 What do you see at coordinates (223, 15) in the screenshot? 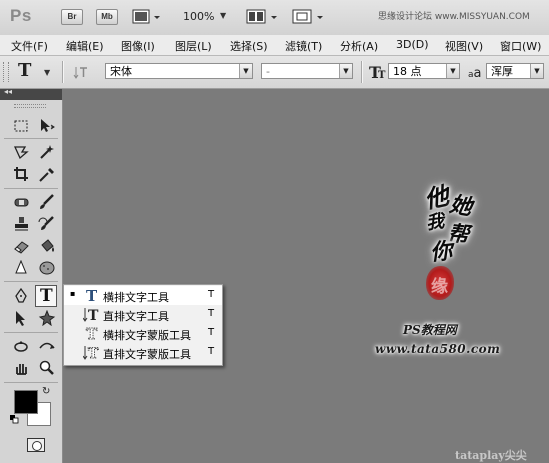
I see `zoom-dropdown-arrow: ▼` at bounding box center [223, 15].